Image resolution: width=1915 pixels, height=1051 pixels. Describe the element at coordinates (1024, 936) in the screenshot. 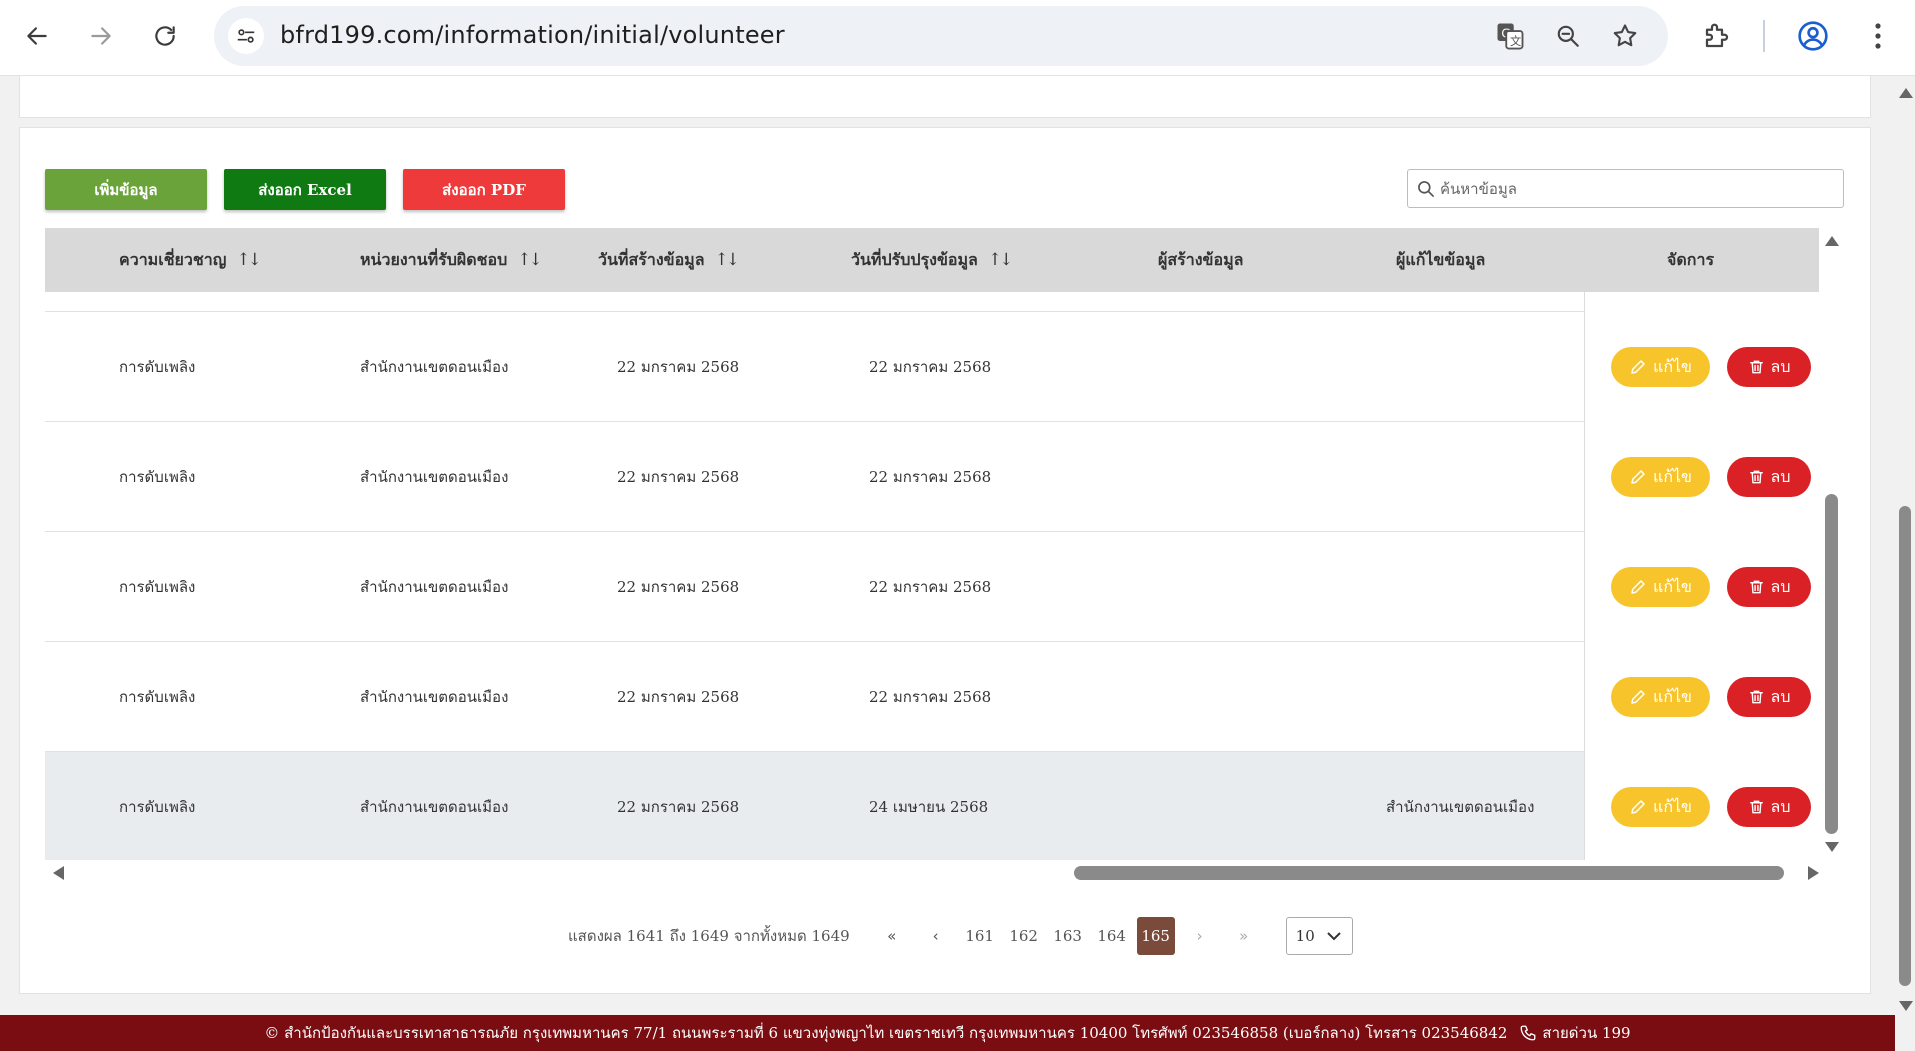

I see `page-button-162: 162` at that location.